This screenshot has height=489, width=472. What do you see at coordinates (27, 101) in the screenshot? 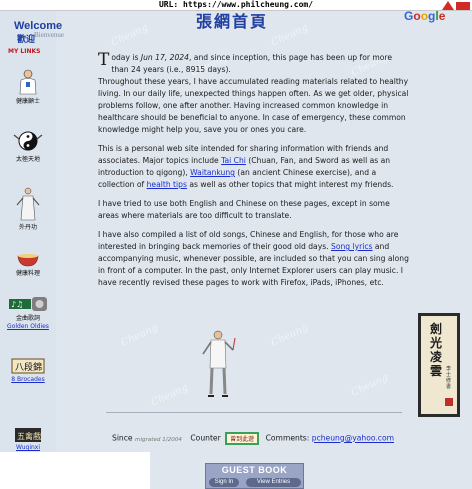
I see `sidebar-item-label: 健康顧士` at bounding box center [27, 101].